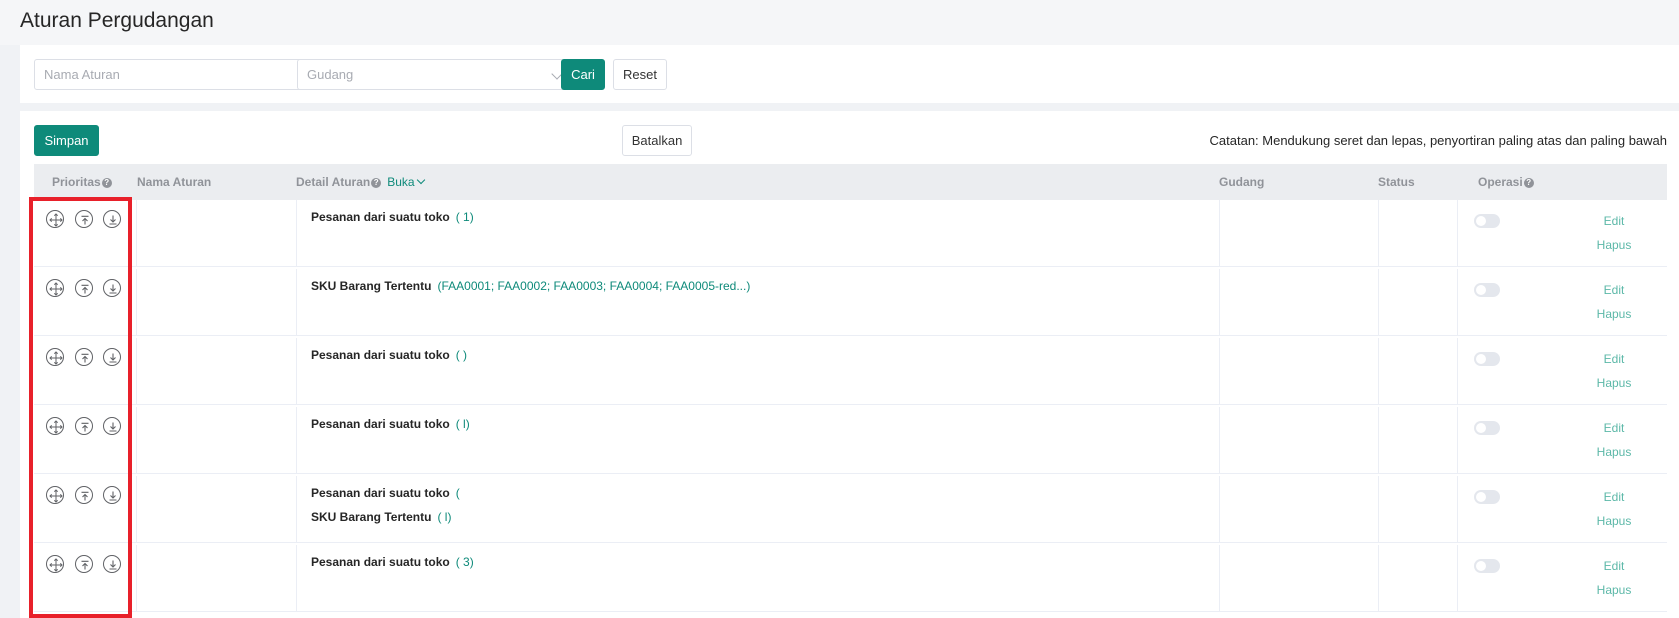  I want to click on table-row: Pesanan dari suatu toko ( 1) Edit Hapus, so click(850, 233).